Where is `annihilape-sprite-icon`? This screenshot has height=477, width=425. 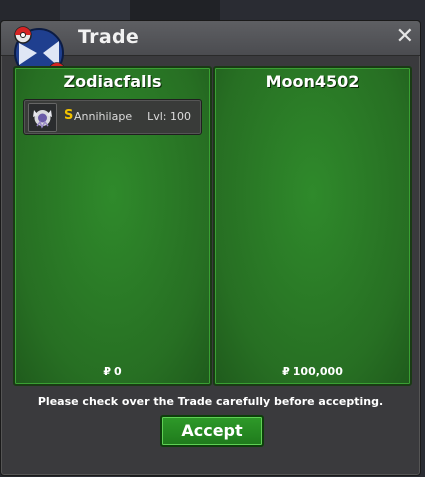 annihilape-sprite-icon is located at coordinates (42, 117).